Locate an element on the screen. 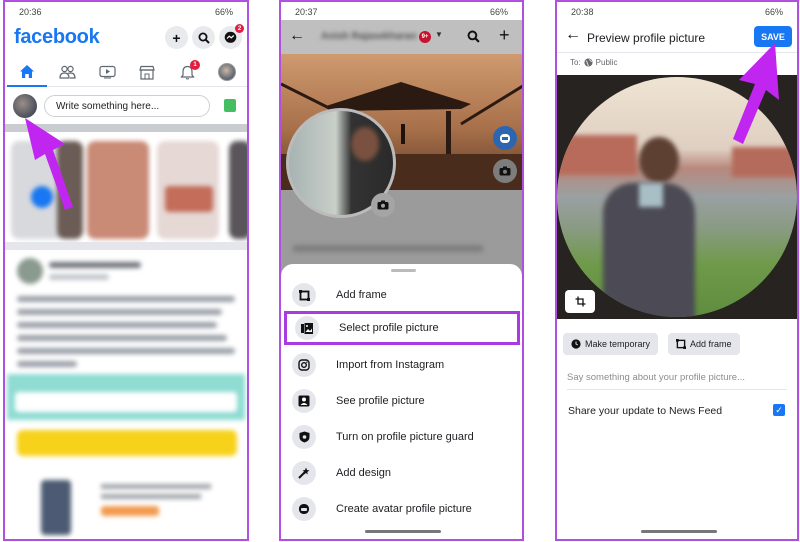 The image size is (800, 542). sheet-item-see-profile-picture: See profile picture is located at coordinates (401, 401).